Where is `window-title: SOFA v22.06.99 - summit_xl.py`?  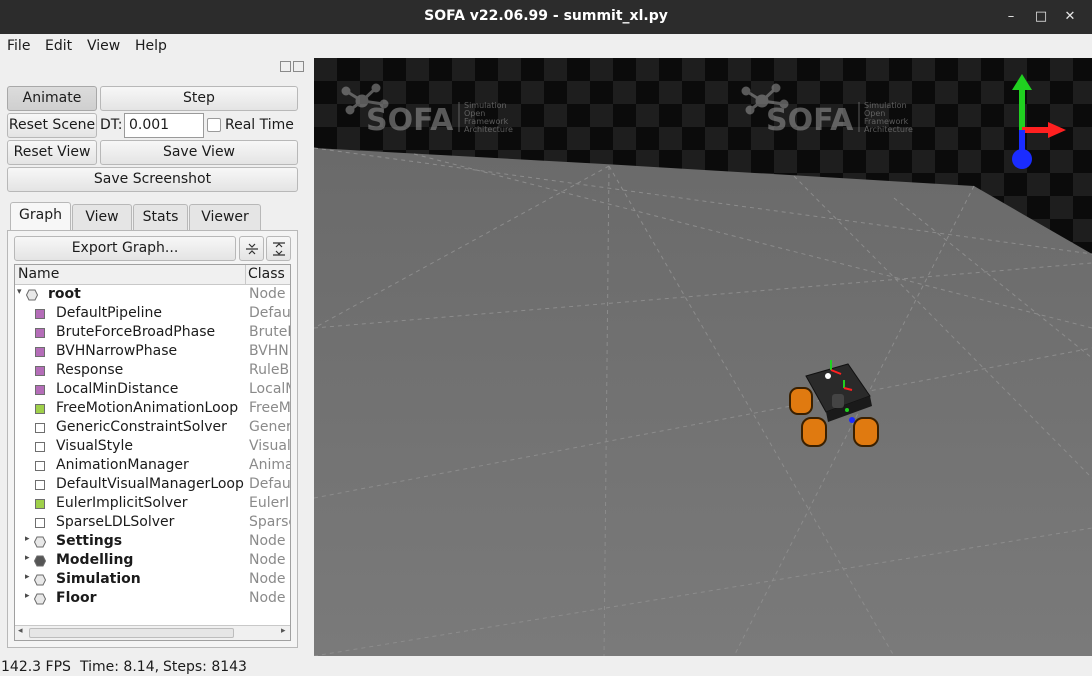 window-title: SOFA v22.06.99 - summit_xl.py is located at coordinates (546, 16).